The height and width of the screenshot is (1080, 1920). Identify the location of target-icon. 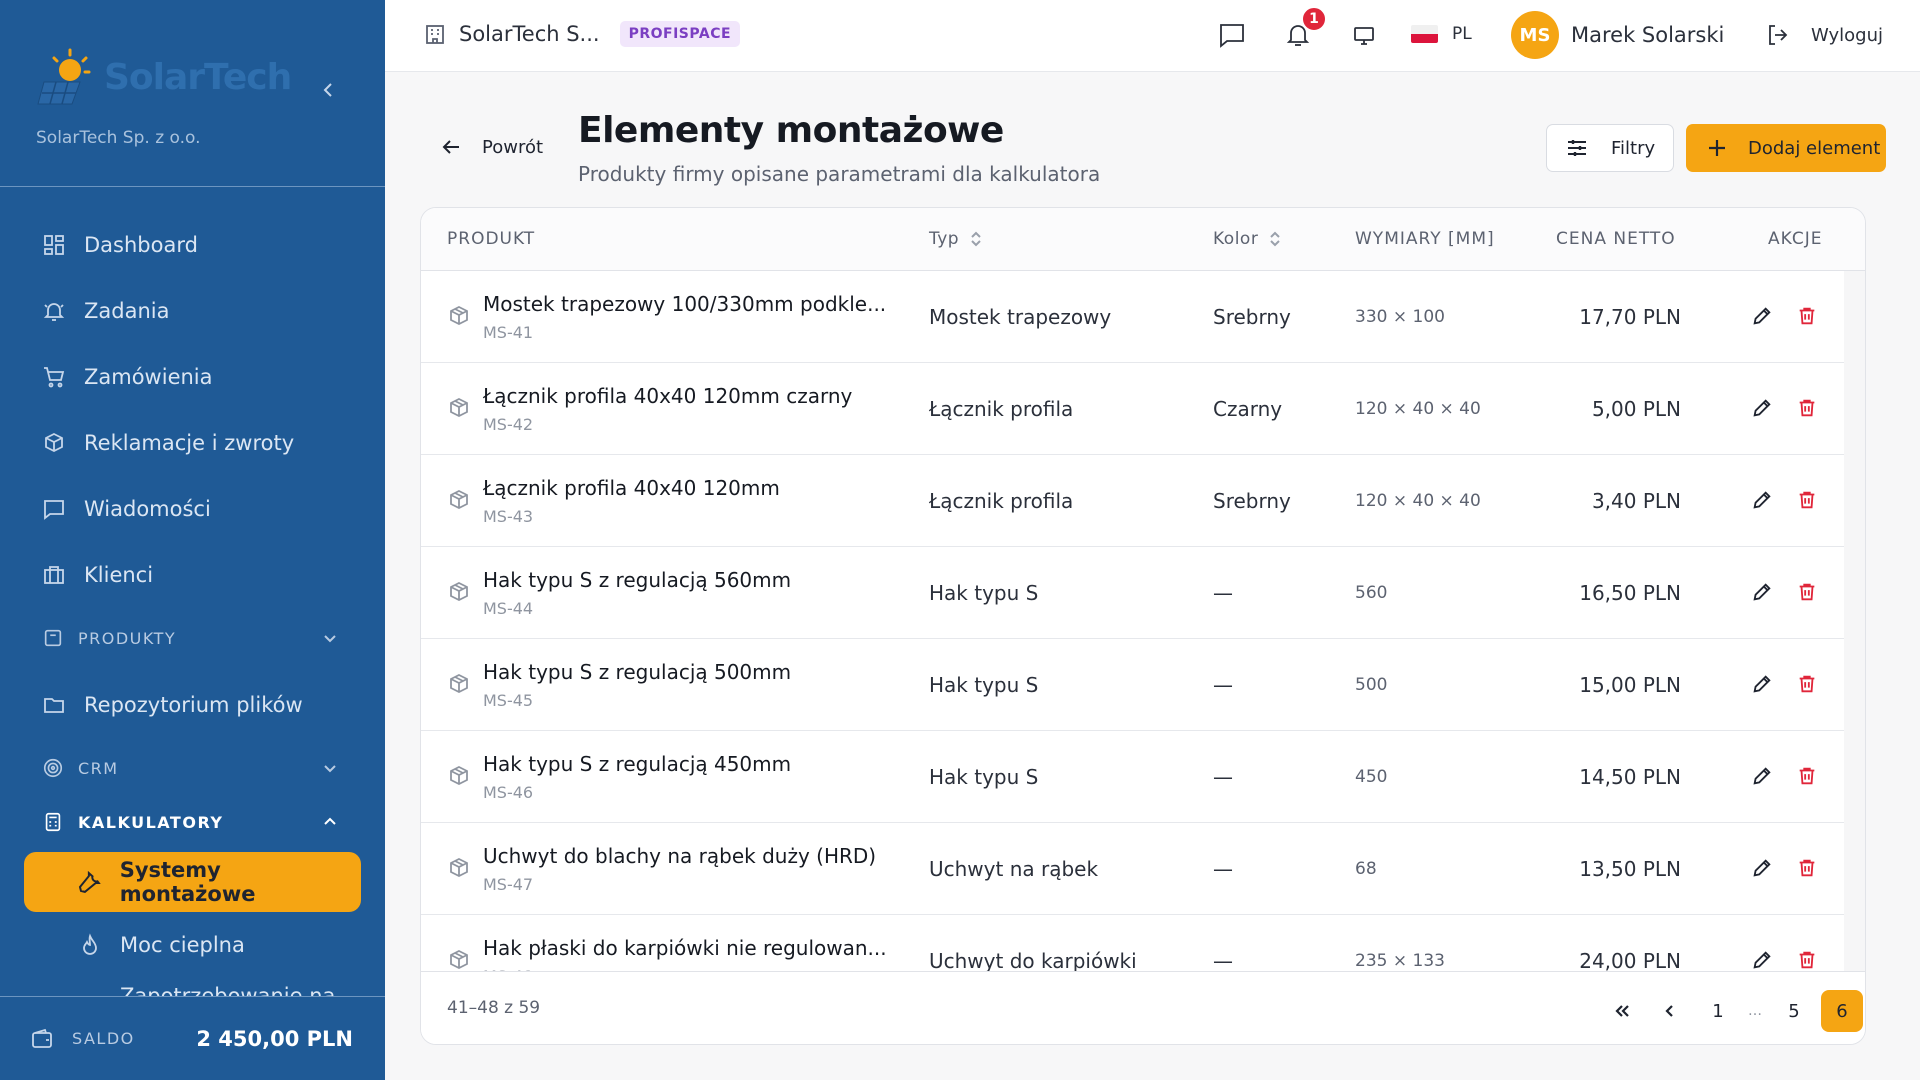
(53, 768).